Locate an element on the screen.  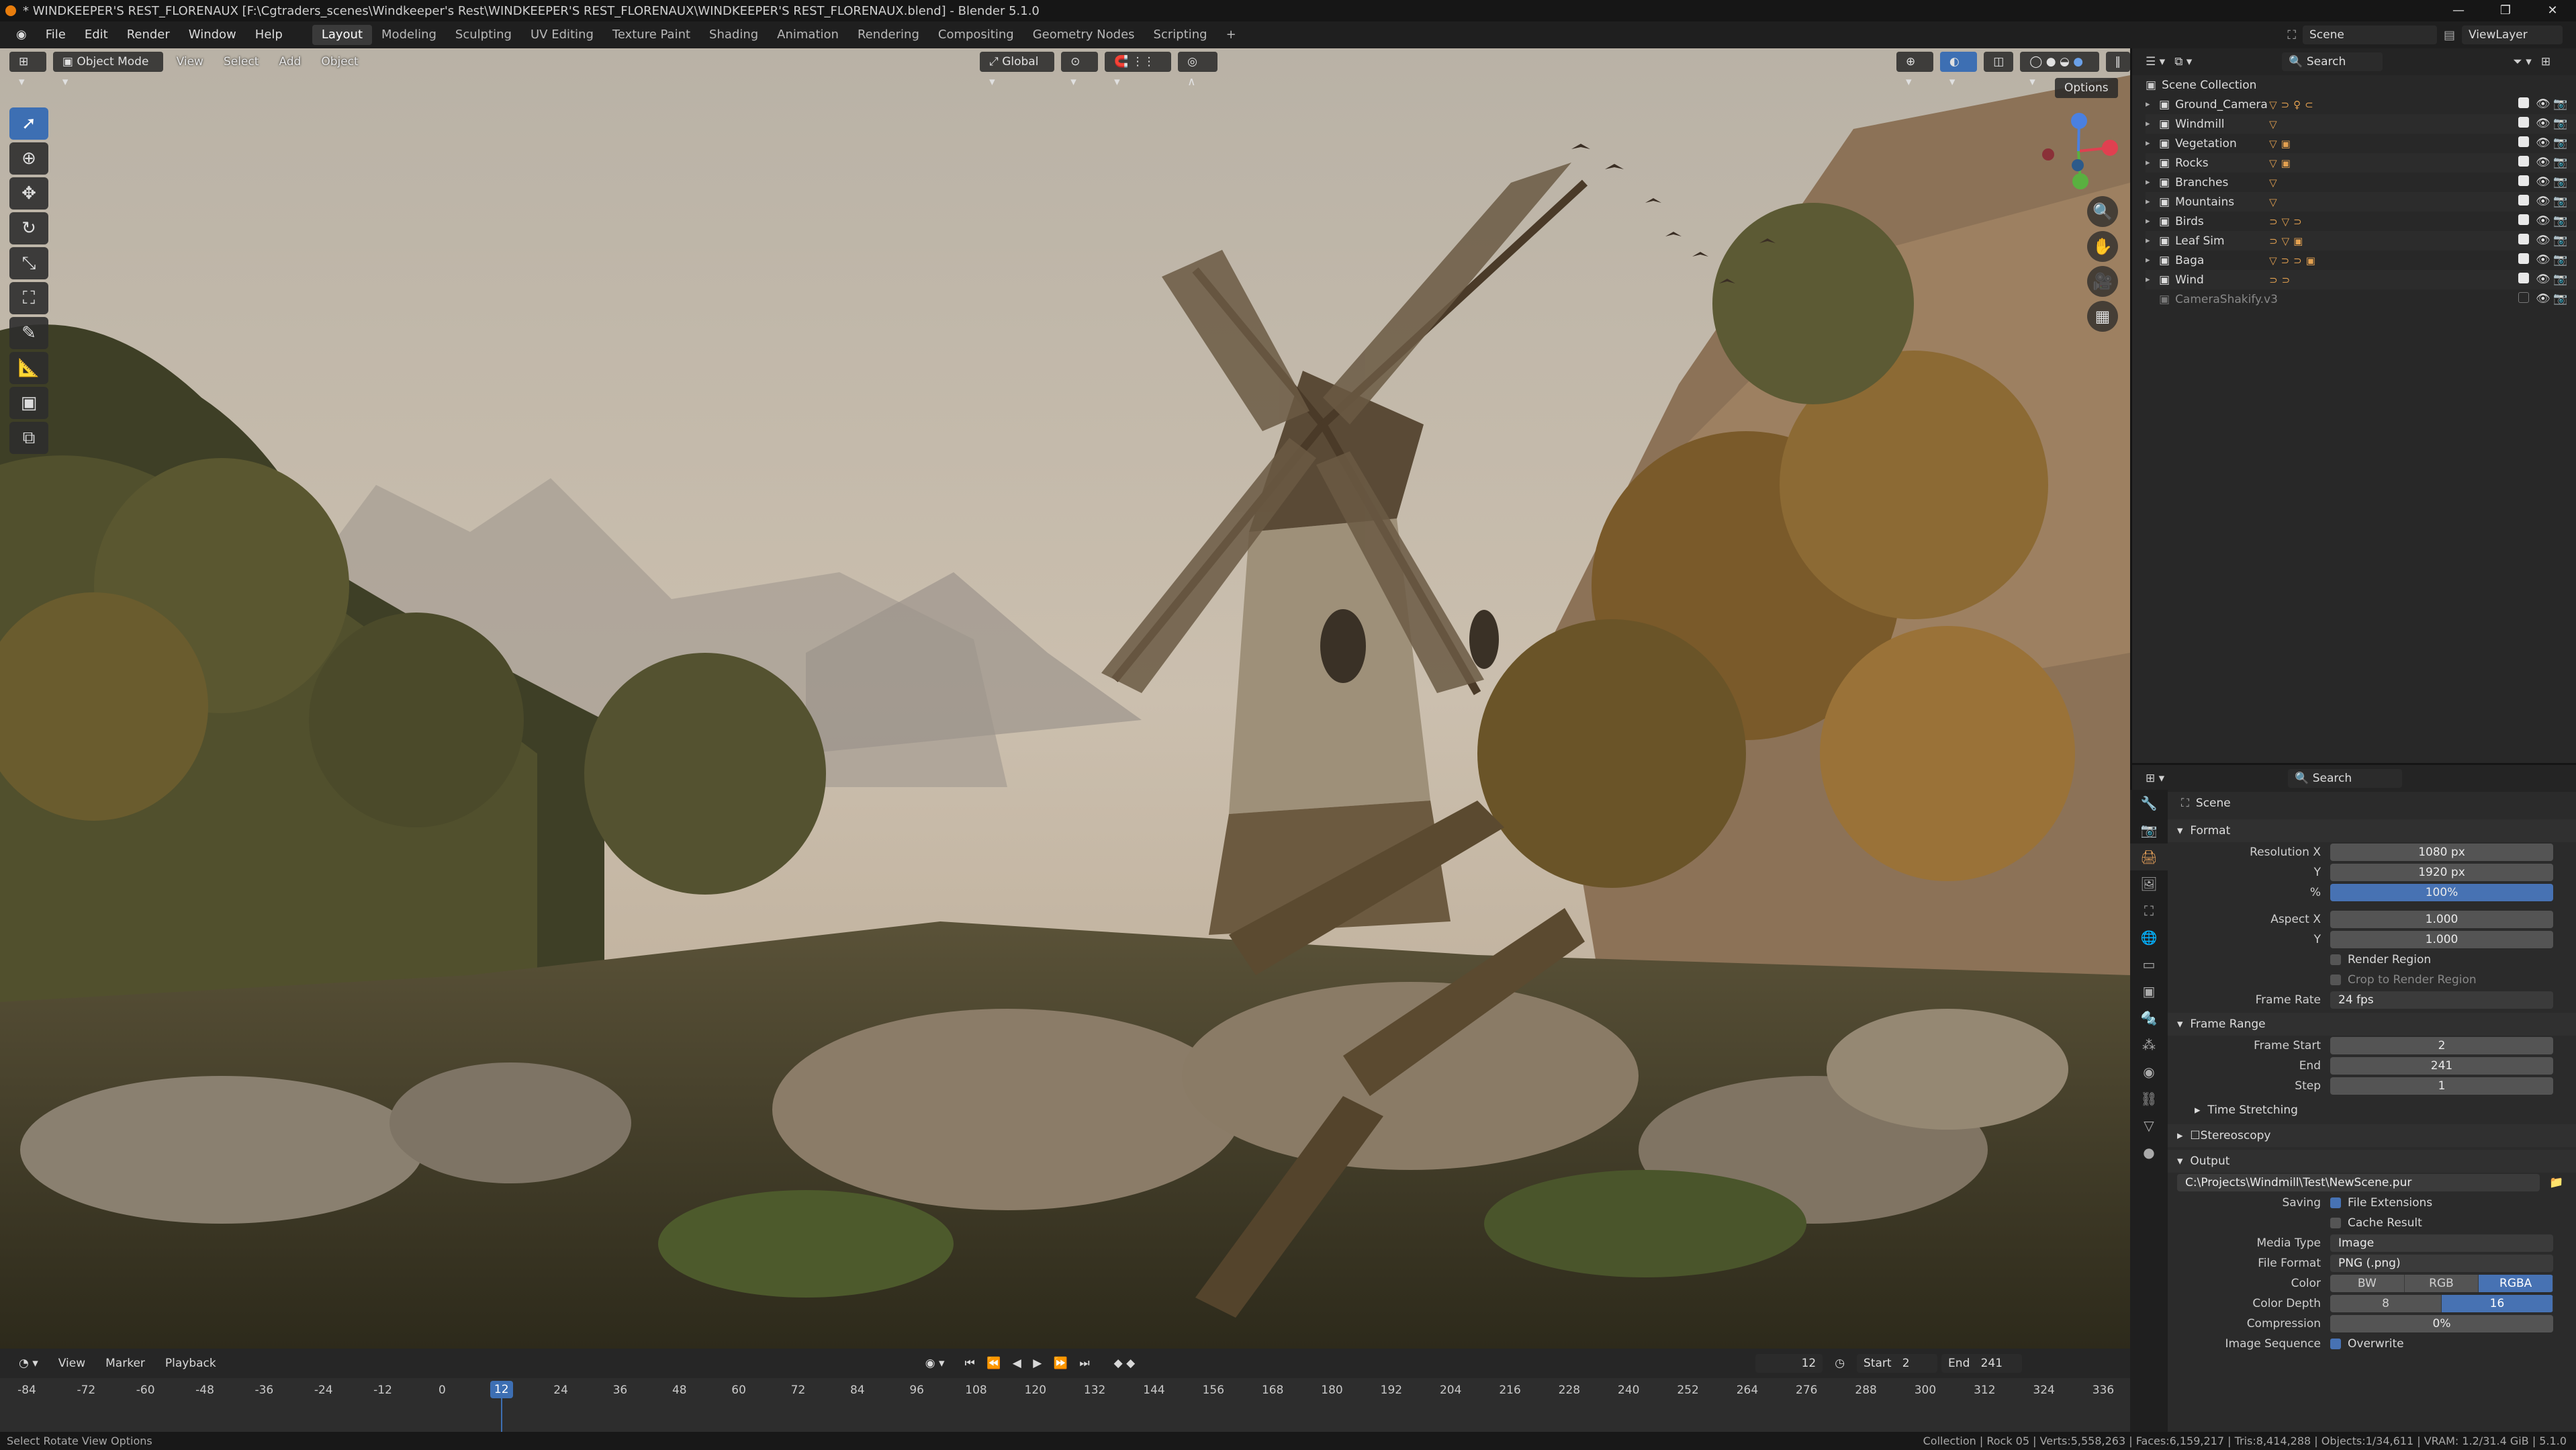
tab-texture-paint: Texture Paint is located at coordinates (651, 35).